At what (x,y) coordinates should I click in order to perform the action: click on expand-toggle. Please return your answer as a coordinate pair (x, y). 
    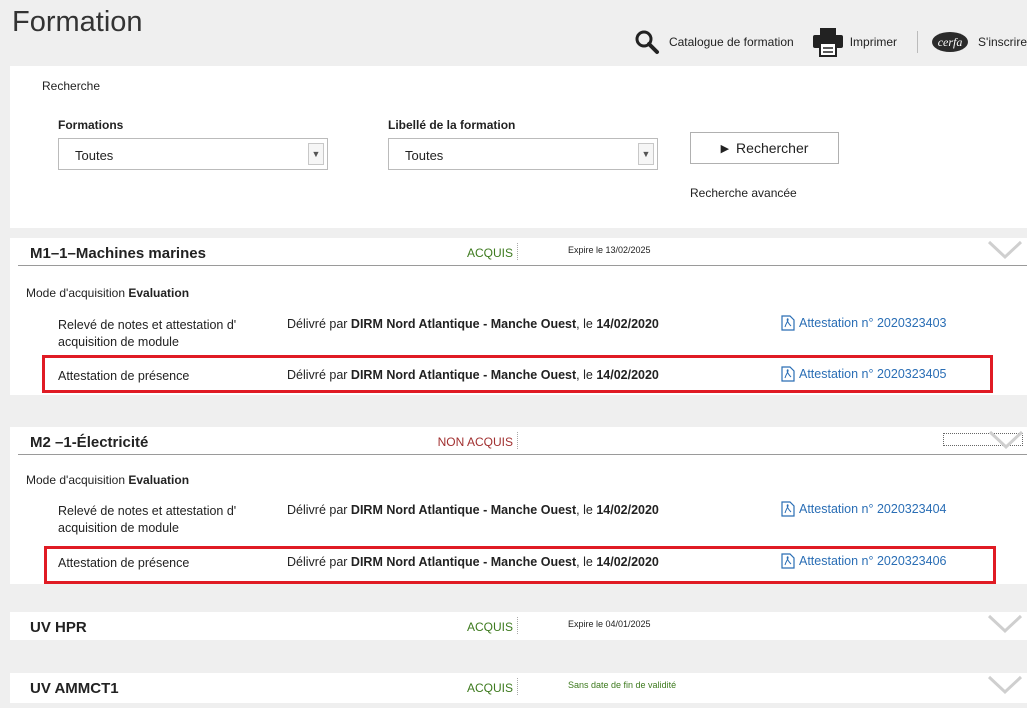
    Looking at the image, I should click on (983, 440).